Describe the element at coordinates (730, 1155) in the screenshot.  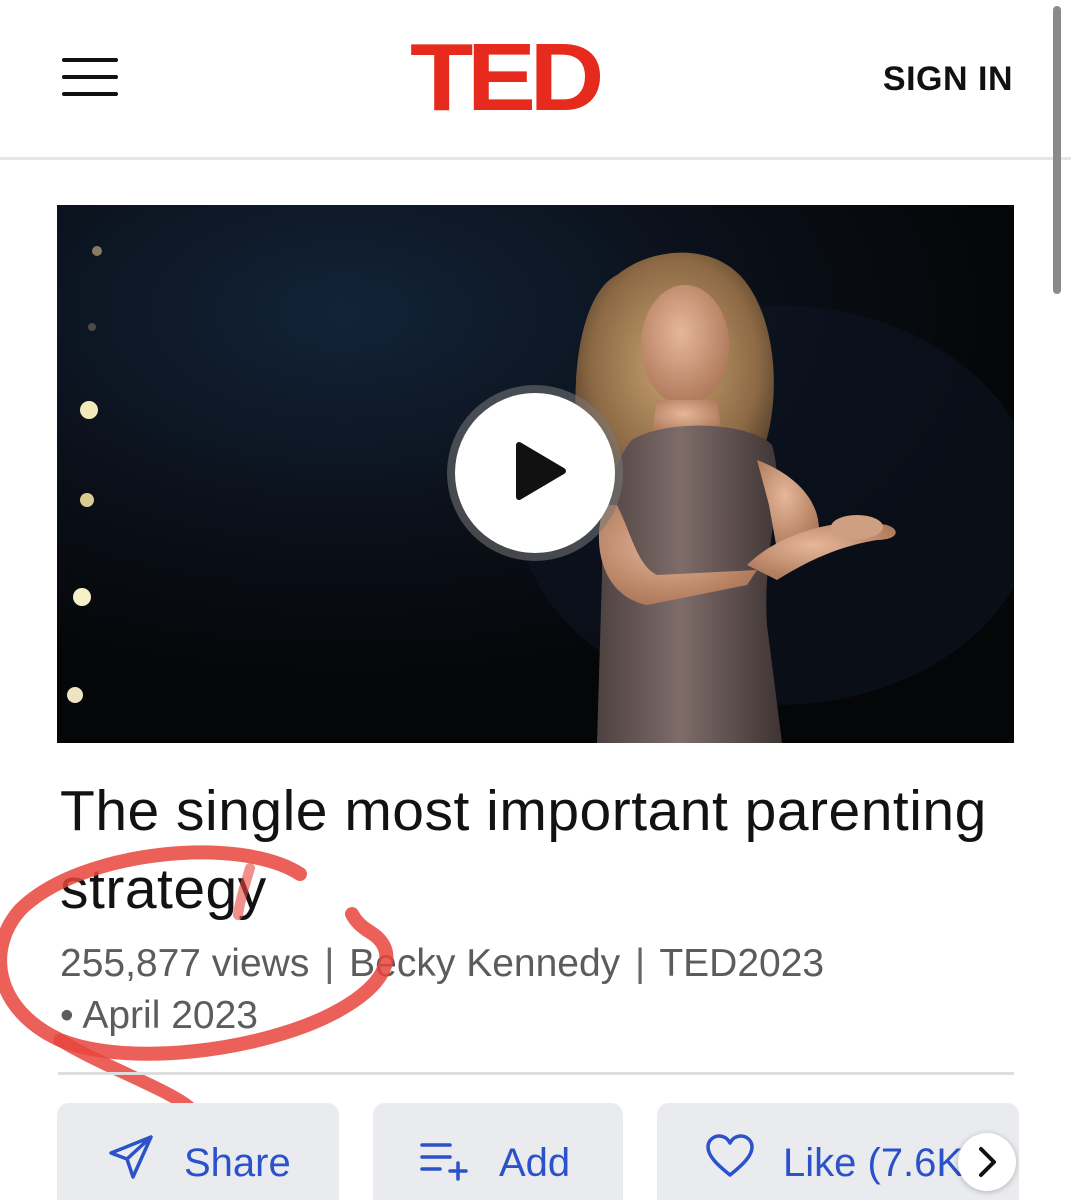
I see `heart-icon` at that location.